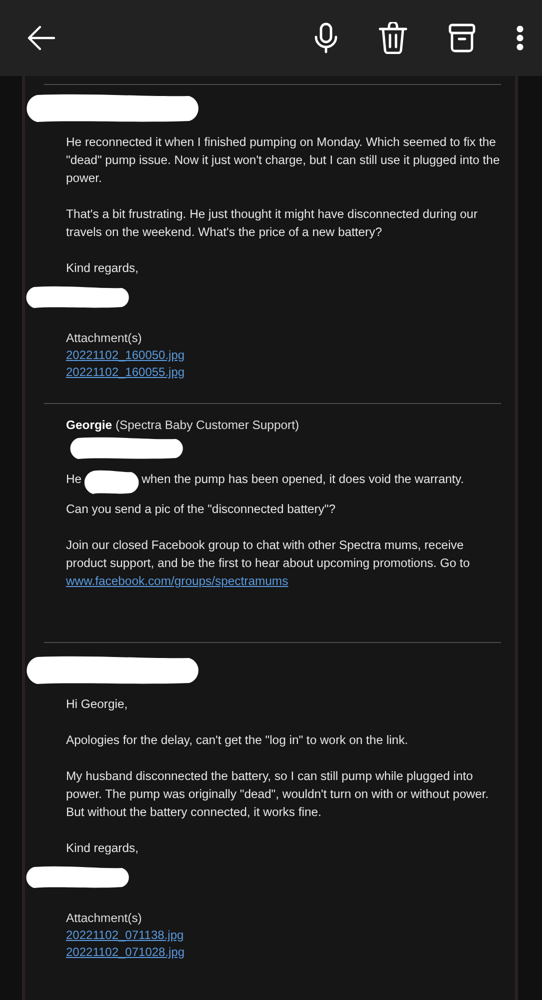 The image size is (542, 1000). Describe the element at coordinates (283, 935) in the screenshot. I see `attachment-link: 20221102_071138.jpg` at that location.